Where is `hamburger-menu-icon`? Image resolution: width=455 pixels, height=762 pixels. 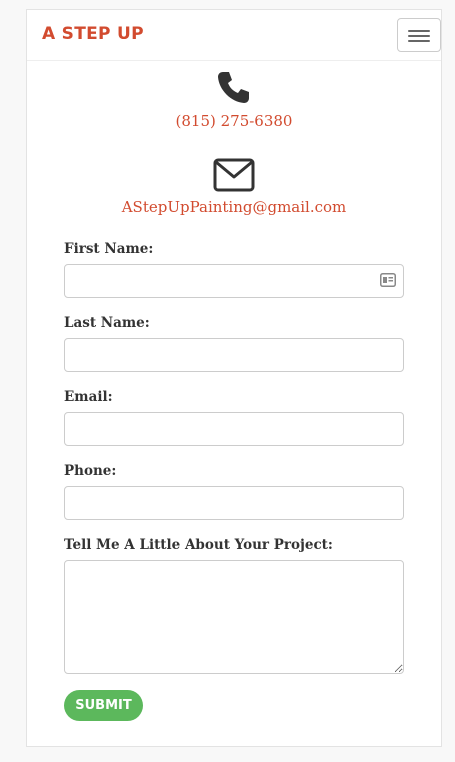 hamburger-menu-icon is located at coordinates (419, 31).